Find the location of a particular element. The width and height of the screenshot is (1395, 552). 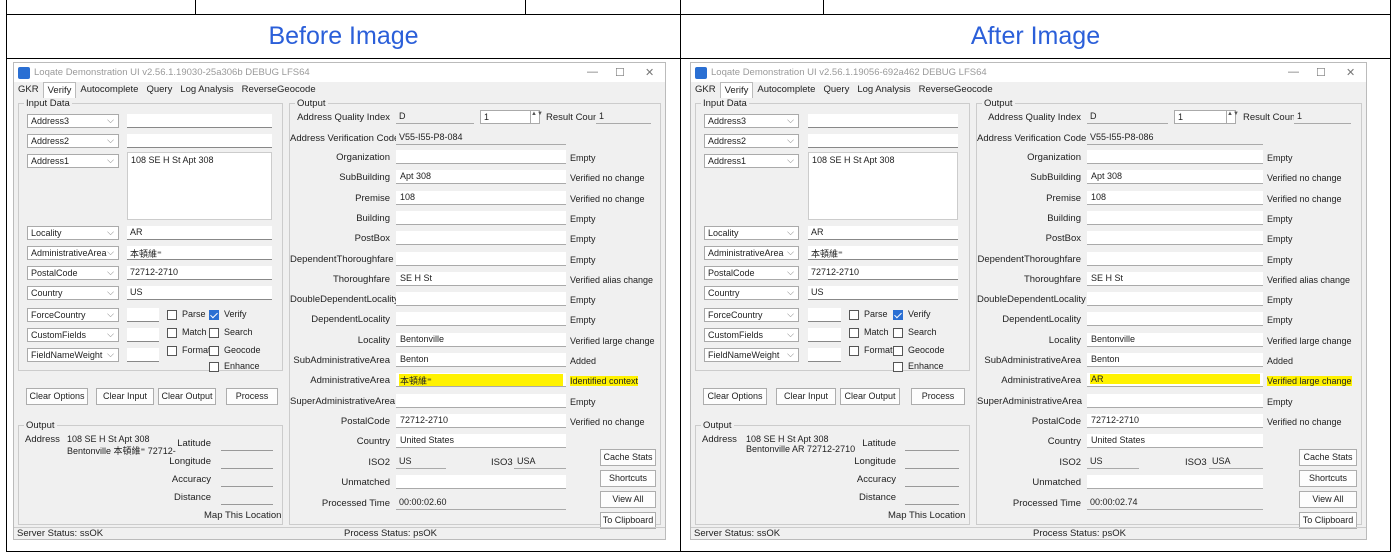

force-country-input is located at coordinates (824, 315).